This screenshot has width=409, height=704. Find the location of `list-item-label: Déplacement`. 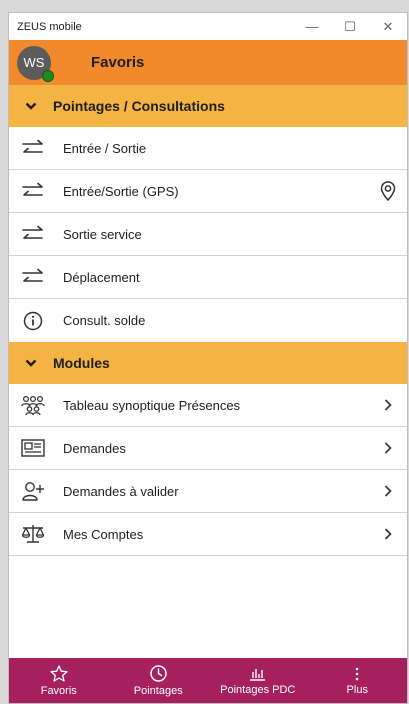

list-item-label: Déplacement is located at coordinates (101, 277).